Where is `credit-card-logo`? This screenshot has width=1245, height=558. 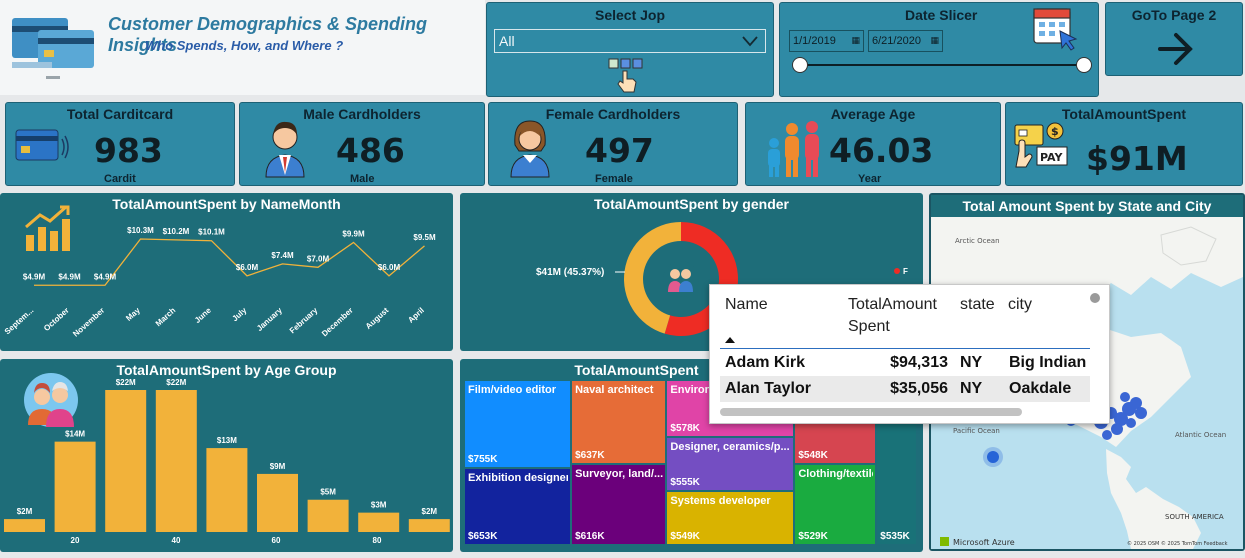 credit-card-logo is located at coordinates (53, 48).